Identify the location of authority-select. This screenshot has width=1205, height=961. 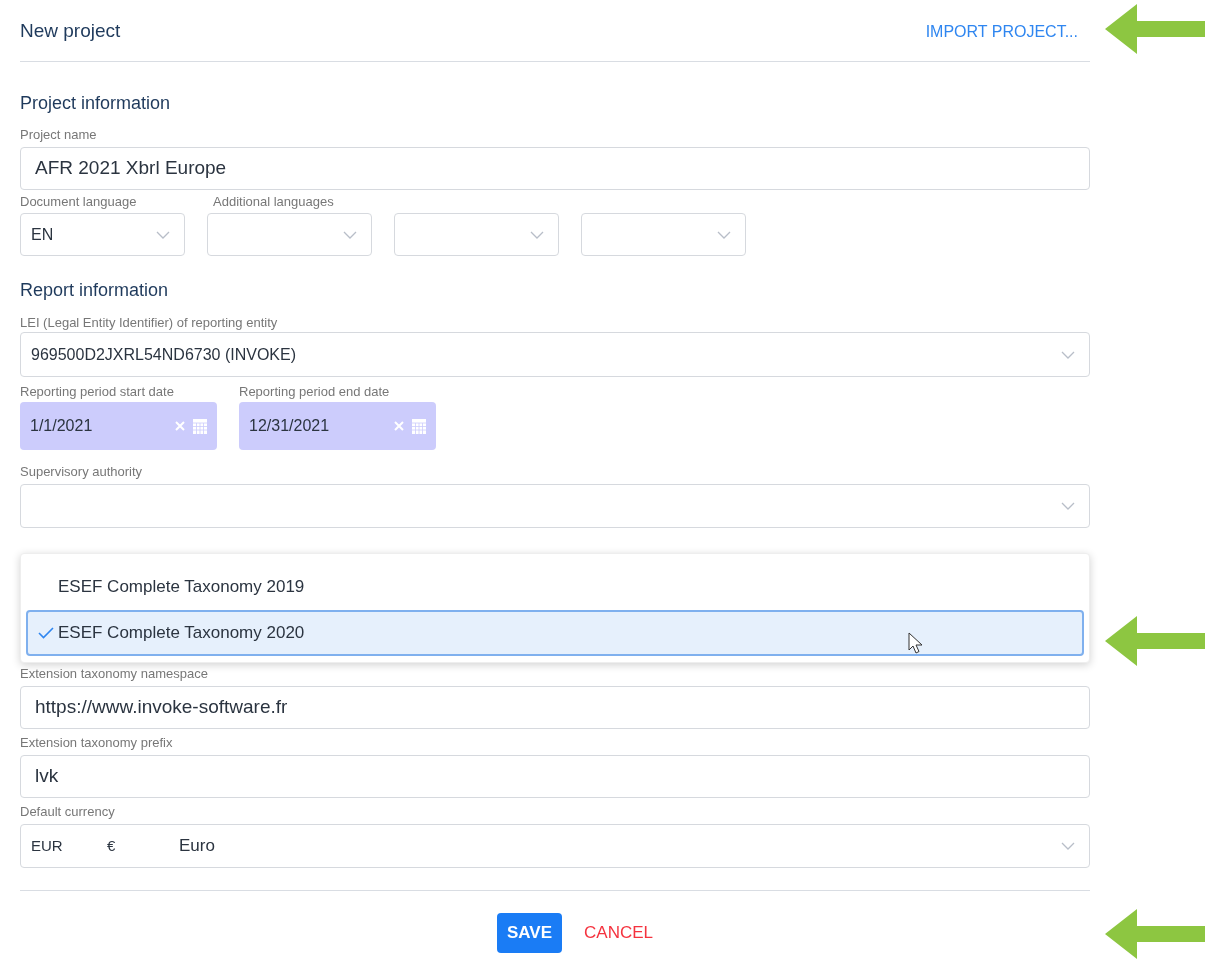
(555, 506).